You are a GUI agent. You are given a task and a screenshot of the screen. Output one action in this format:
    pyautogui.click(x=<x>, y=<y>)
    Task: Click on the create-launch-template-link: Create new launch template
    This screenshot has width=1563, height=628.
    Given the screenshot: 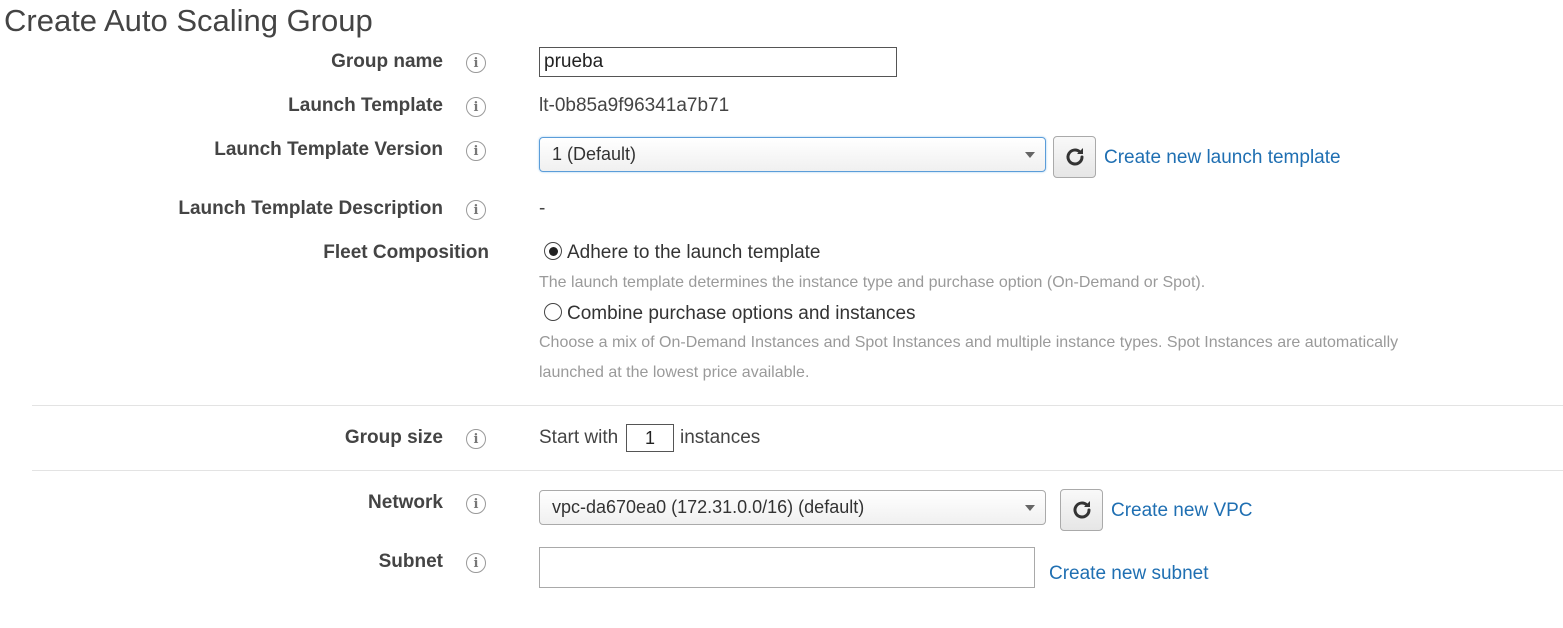 What is the action you would take?
    pyautogui.click(x=1222, y=158)
    